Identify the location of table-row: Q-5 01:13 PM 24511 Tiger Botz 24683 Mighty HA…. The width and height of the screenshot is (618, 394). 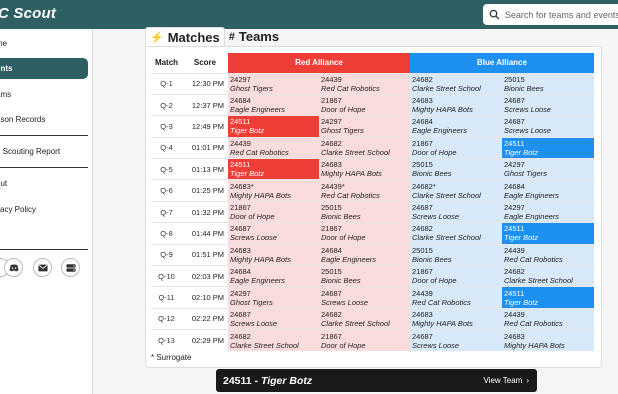
(372, 169).